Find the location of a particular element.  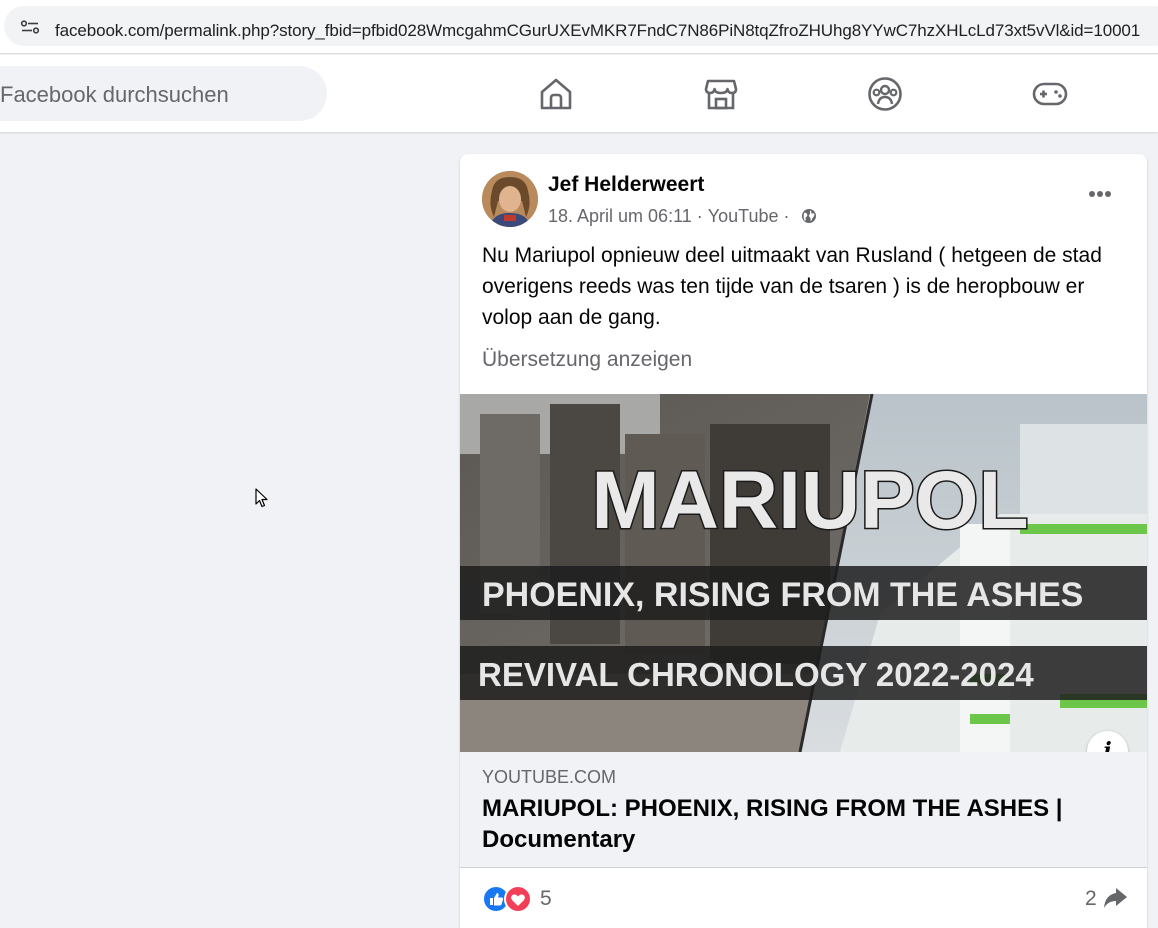

search-input: Facebook durchsuchen is located at coordinates (163, 93).